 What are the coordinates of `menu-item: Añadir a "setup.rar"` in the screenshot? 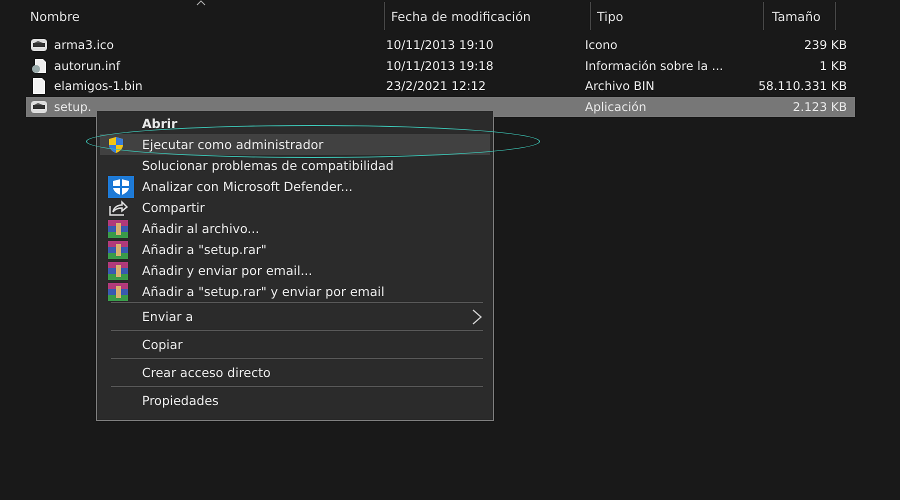 It's located at (295, 249).